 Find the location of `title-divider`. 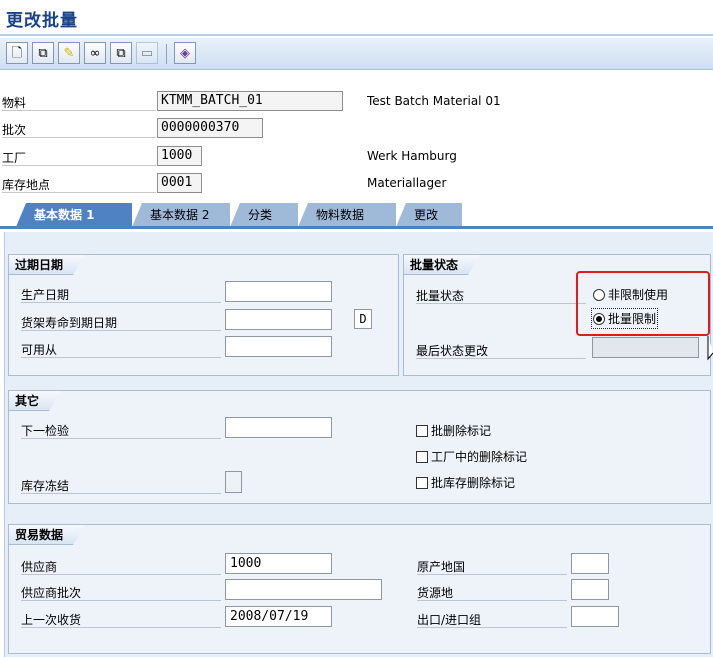

title-divider is located at coordinates (356, 35).